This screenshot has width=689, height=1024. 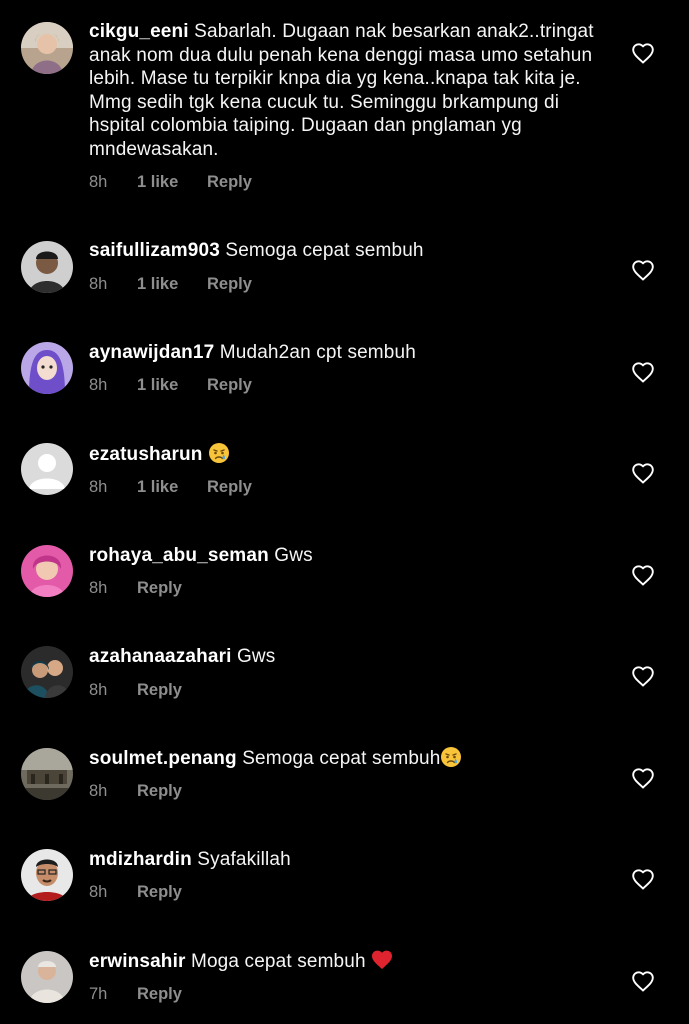 I want to click on comment-meta: 7h Reply, so click(x=135, y=994).